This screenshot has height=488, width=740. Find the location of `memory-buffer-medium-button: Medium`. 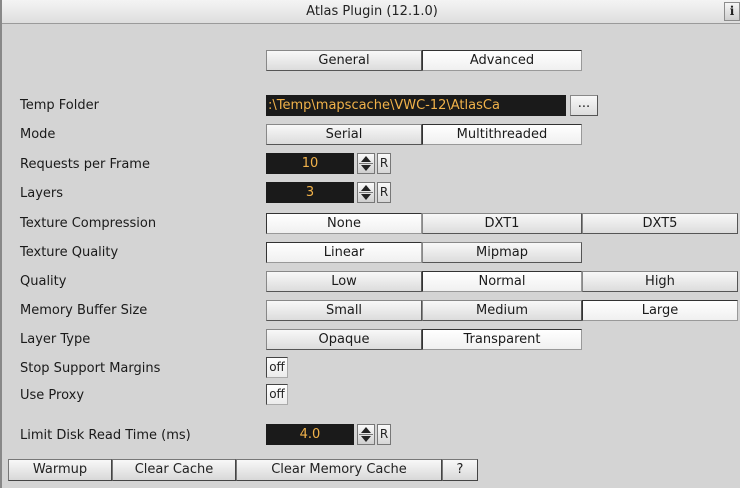

memory-buffer-medium-button: Medium is located at coordinates (502, 310).